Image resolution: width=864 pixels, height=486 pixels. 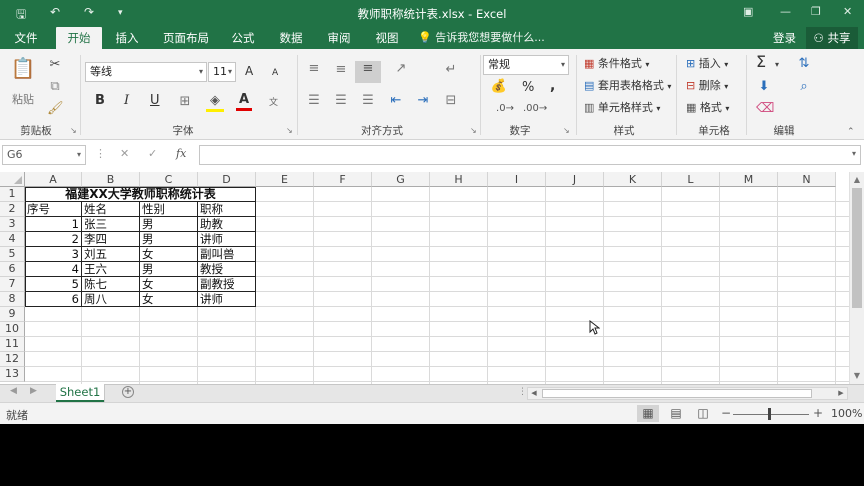 I want to click on column-header-n: N, so click(x=807, y=179).